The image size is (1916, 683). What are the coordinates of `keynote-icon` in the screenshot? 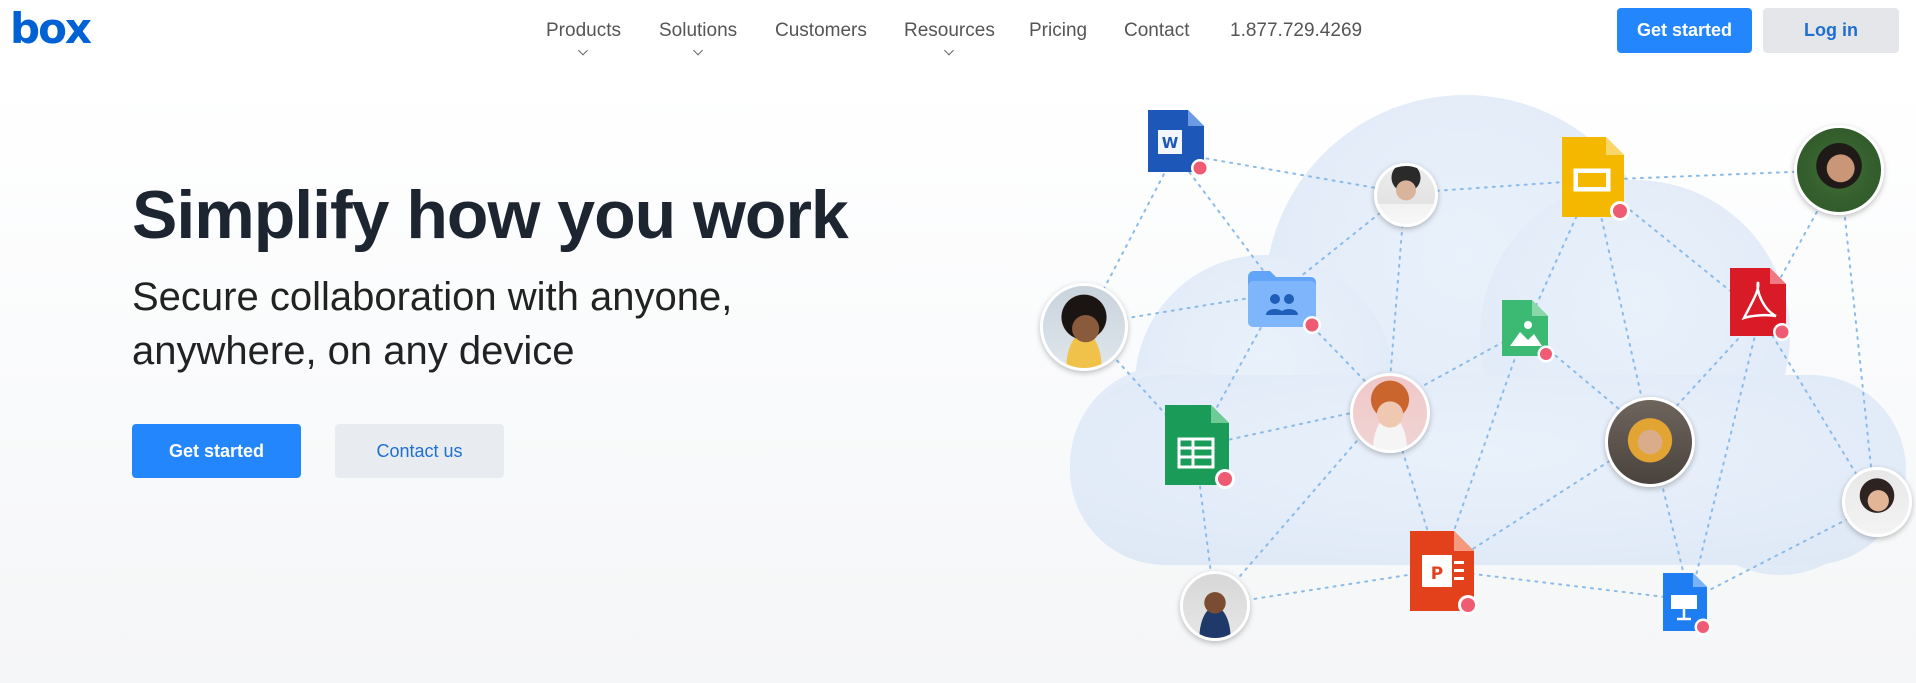 It's located at (1687, 604).